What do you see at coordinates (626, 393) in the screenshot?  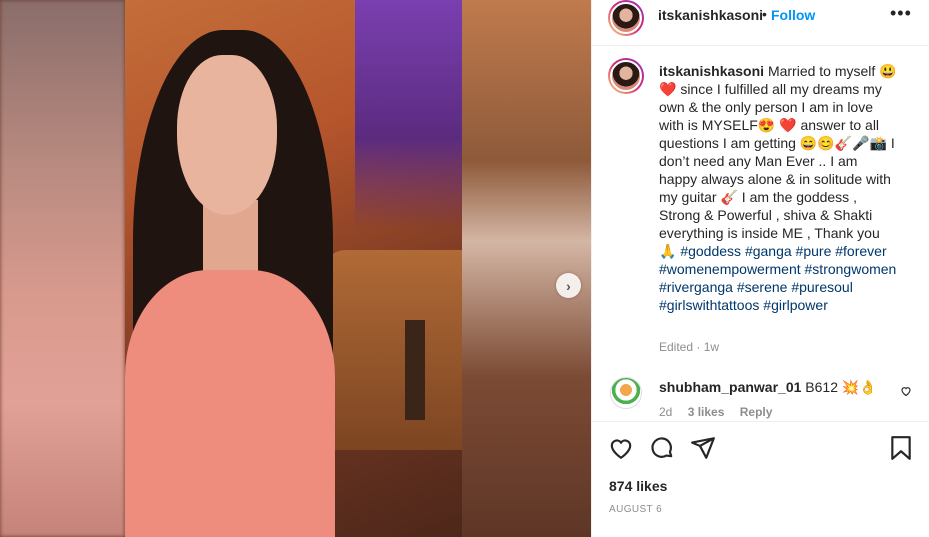 I see `commenter-avatar` at bounding box center [626, 393].